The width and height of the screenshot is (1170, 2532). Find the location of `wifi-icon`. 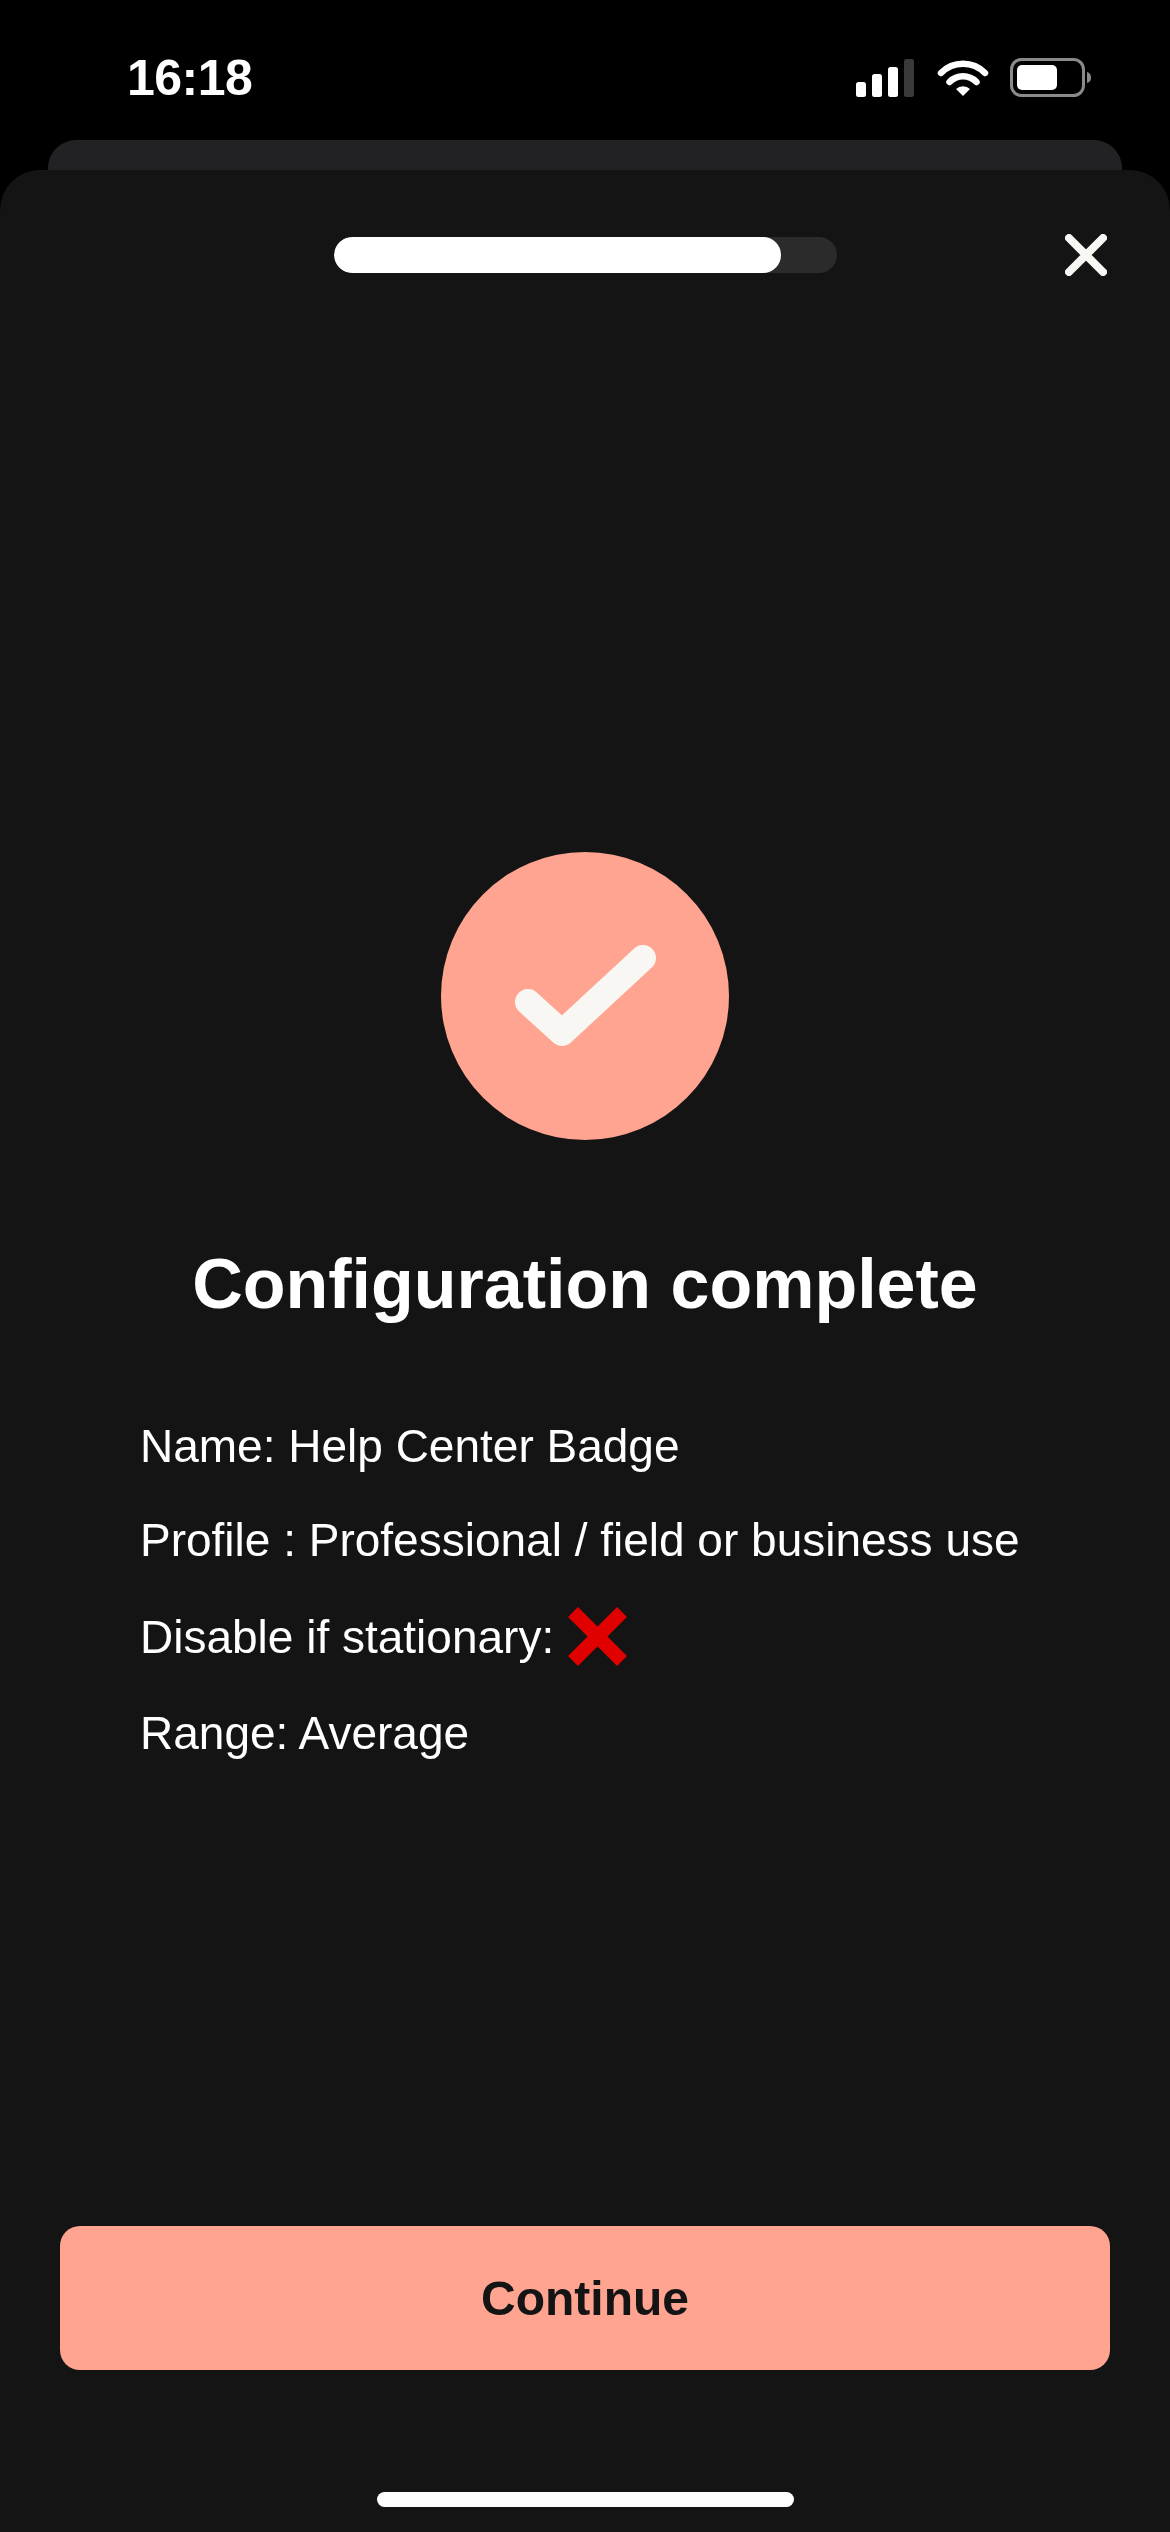

wifi-icon is located at coordinates (963, 77).